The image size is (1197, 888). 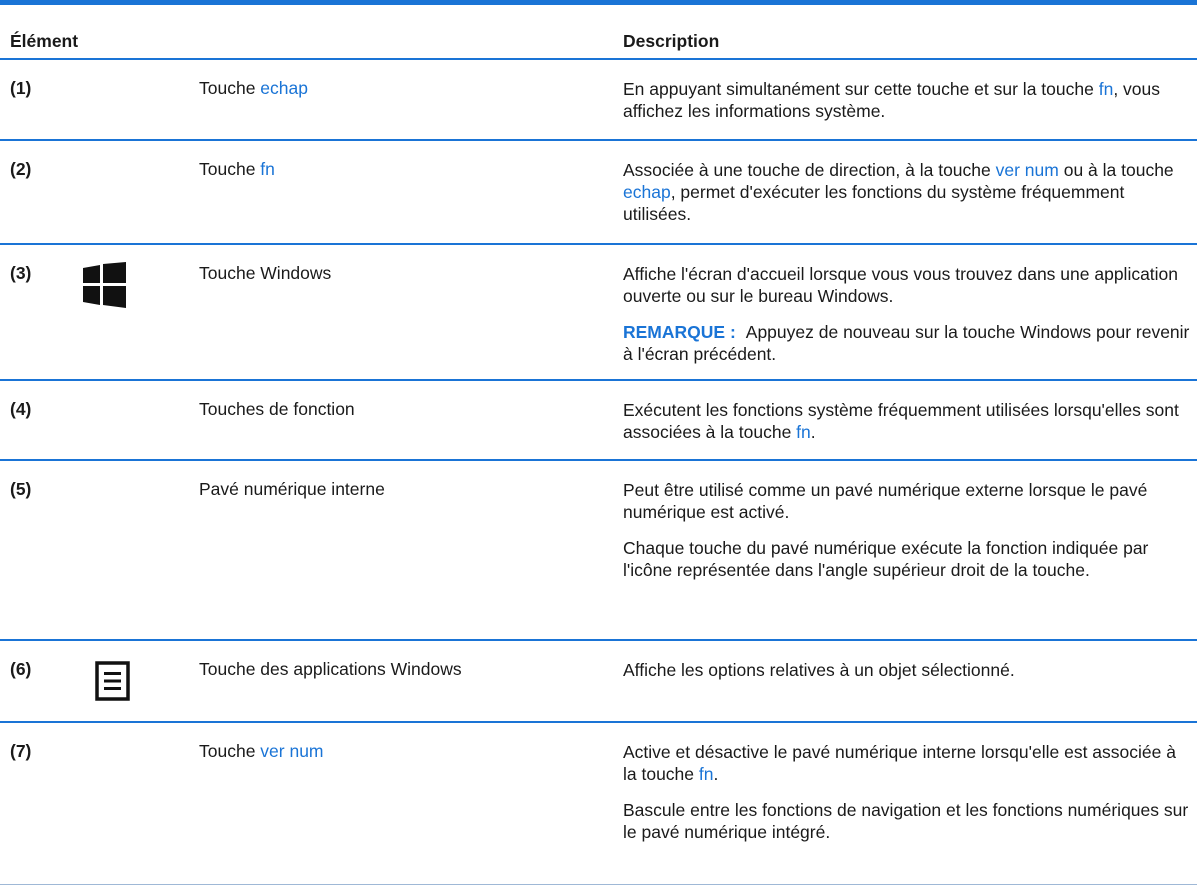 I want to click on row-item: Pavé numérique interne, so click(x=292, y=489).